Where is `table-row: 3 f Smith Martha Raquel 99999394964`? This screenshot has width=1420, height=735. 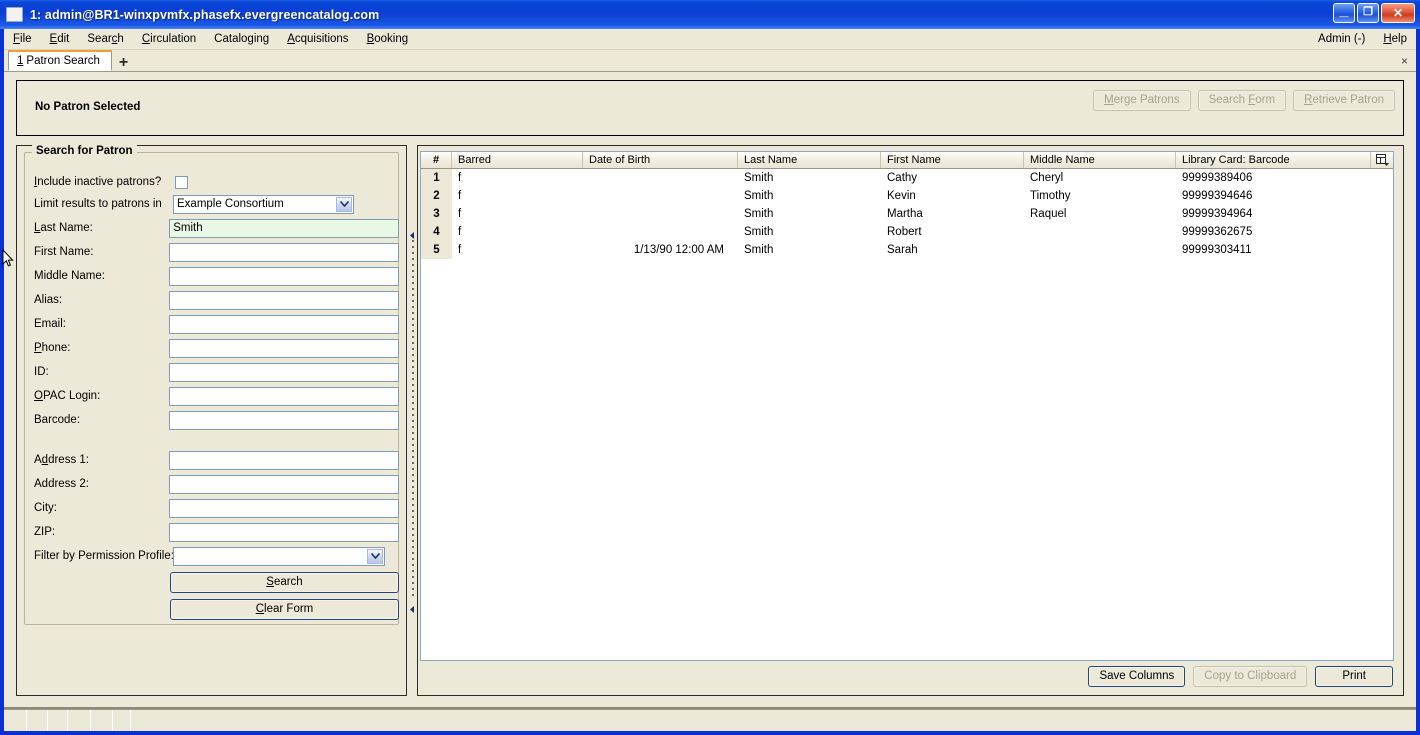
table-row: 3 f Smith Martha Raquel 99999394964 is located at coordinates (907, 214).